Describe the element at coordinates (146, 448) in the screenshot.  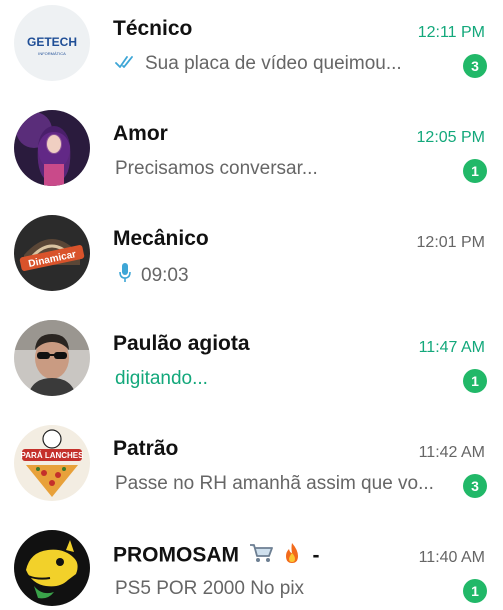
I see `chat-name: Patrão` at that location.